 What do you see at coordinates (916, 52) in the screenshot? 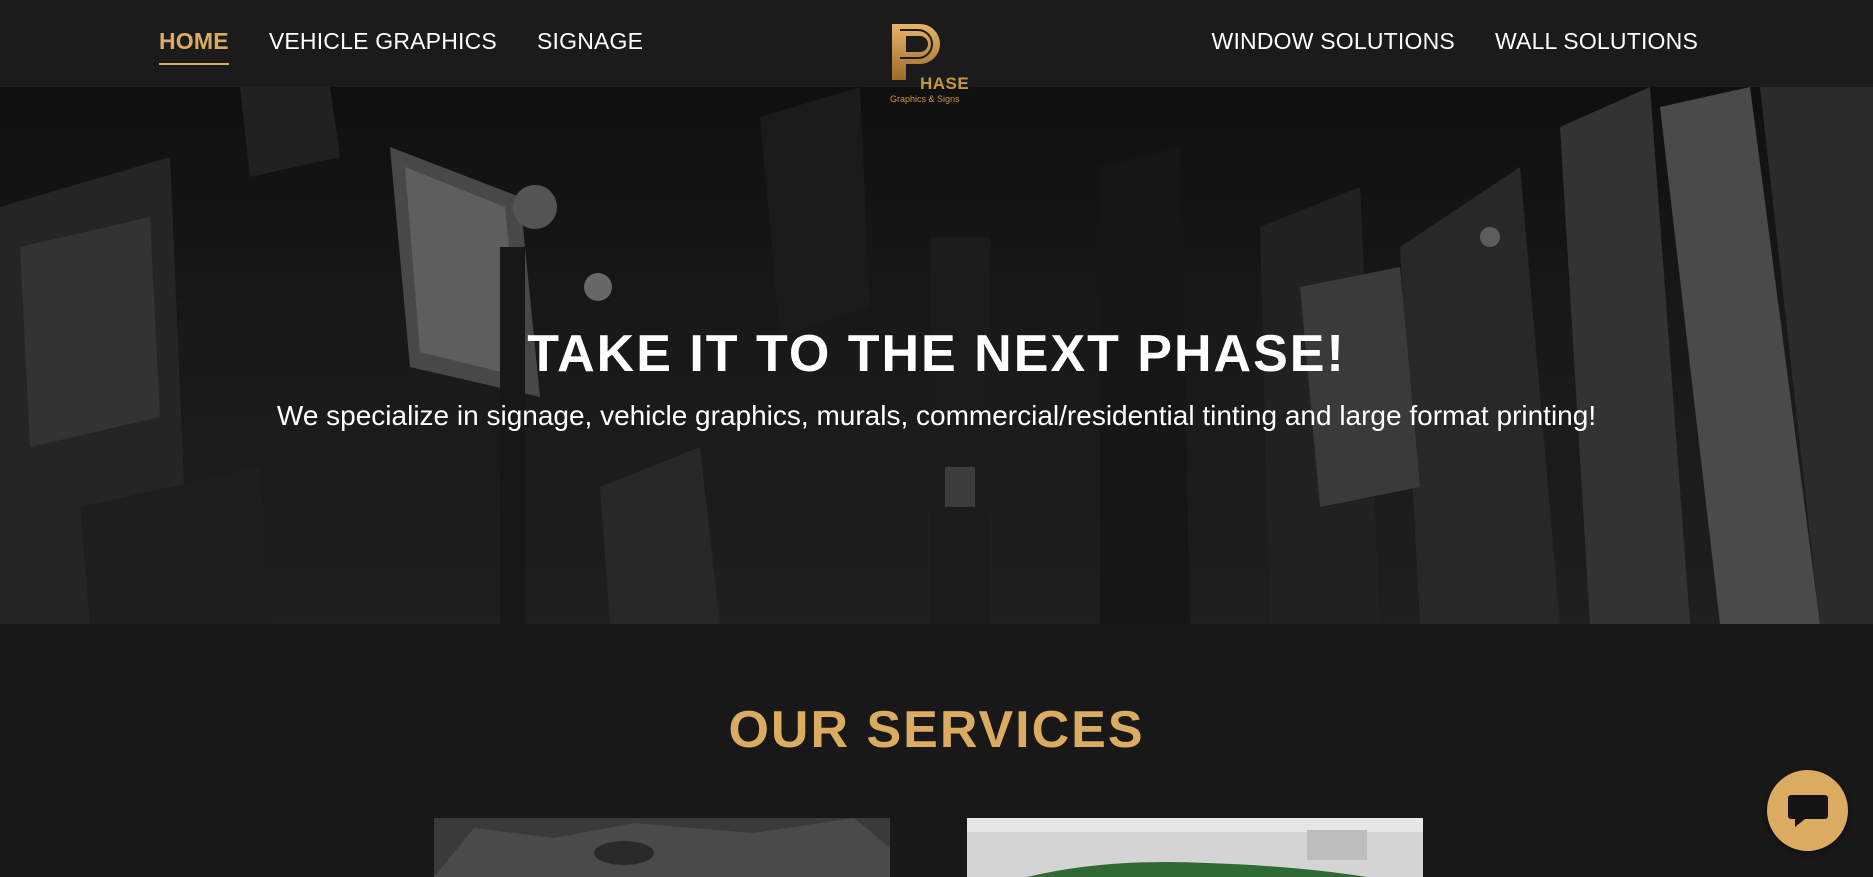
I see `logo-p-mark-icon` at bounding box center [916, 52].